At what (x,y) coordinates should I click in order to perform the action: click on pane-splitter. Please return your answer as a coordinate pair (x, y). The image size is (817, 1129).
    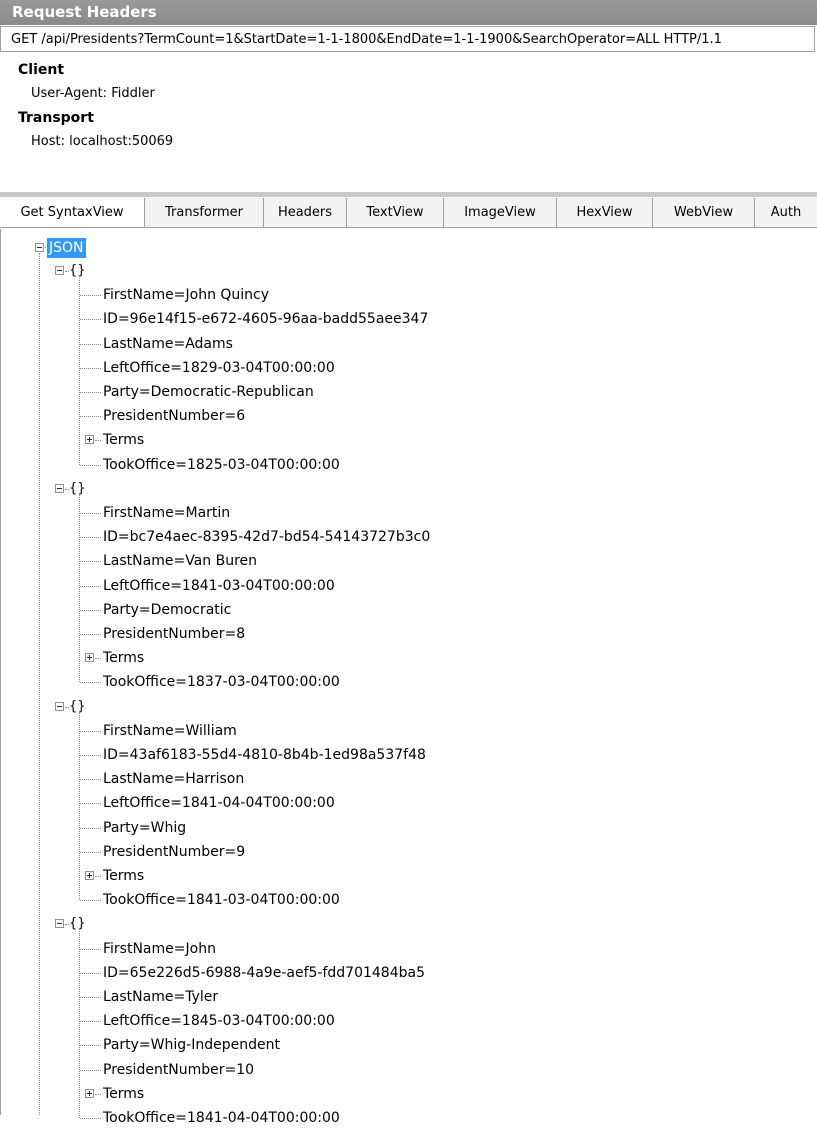
    Looking at the image, I should click on (408, 194).